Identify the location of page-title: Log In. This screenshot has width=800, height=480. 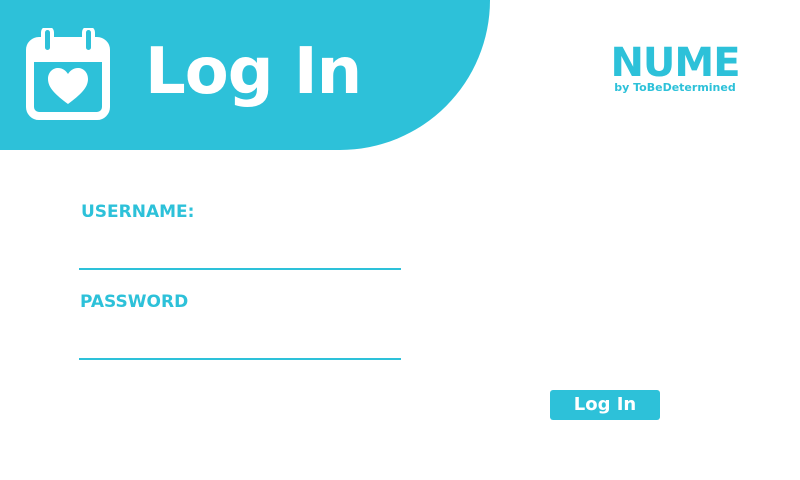
(253, 72).